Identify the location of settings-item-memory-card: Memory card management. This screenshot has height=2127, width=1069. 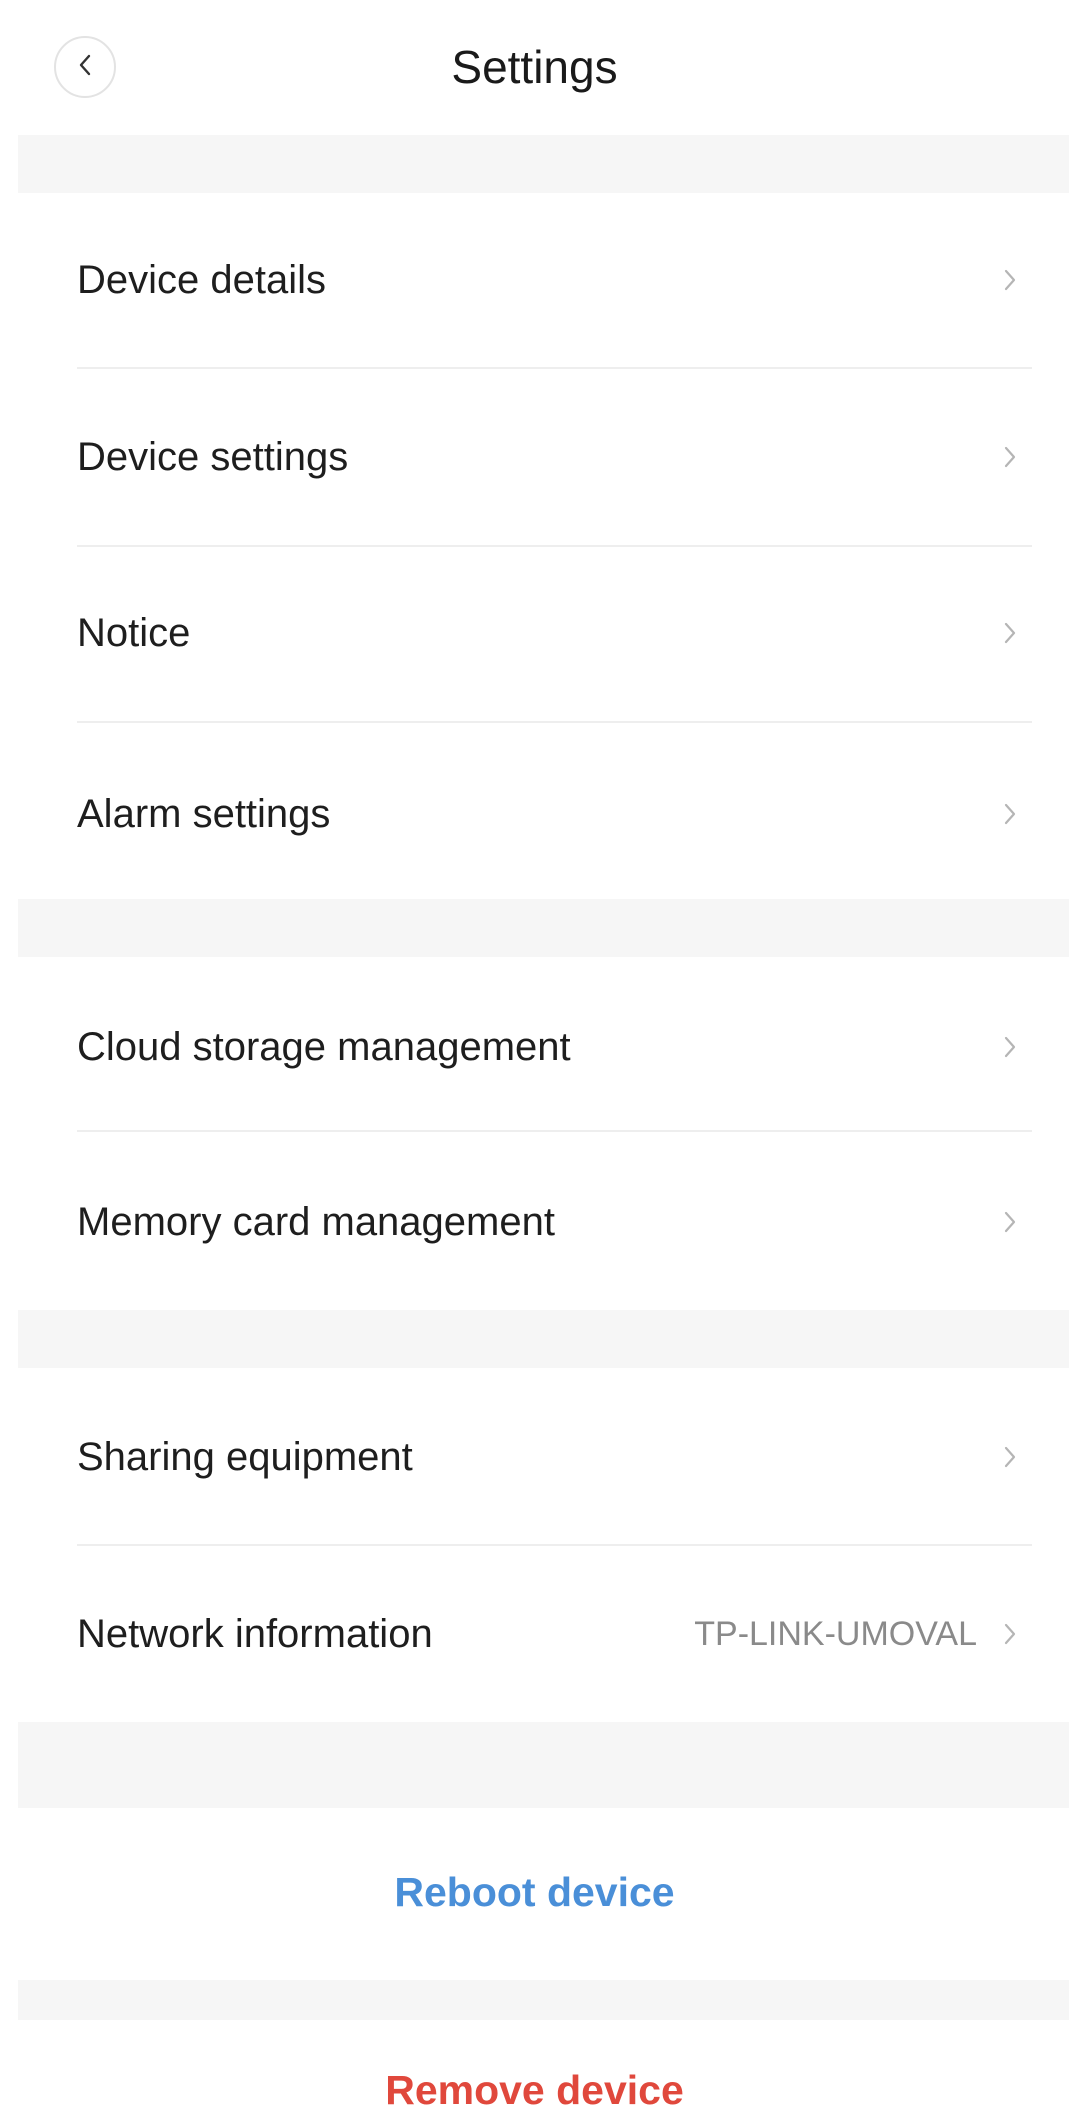
(534, 1221).